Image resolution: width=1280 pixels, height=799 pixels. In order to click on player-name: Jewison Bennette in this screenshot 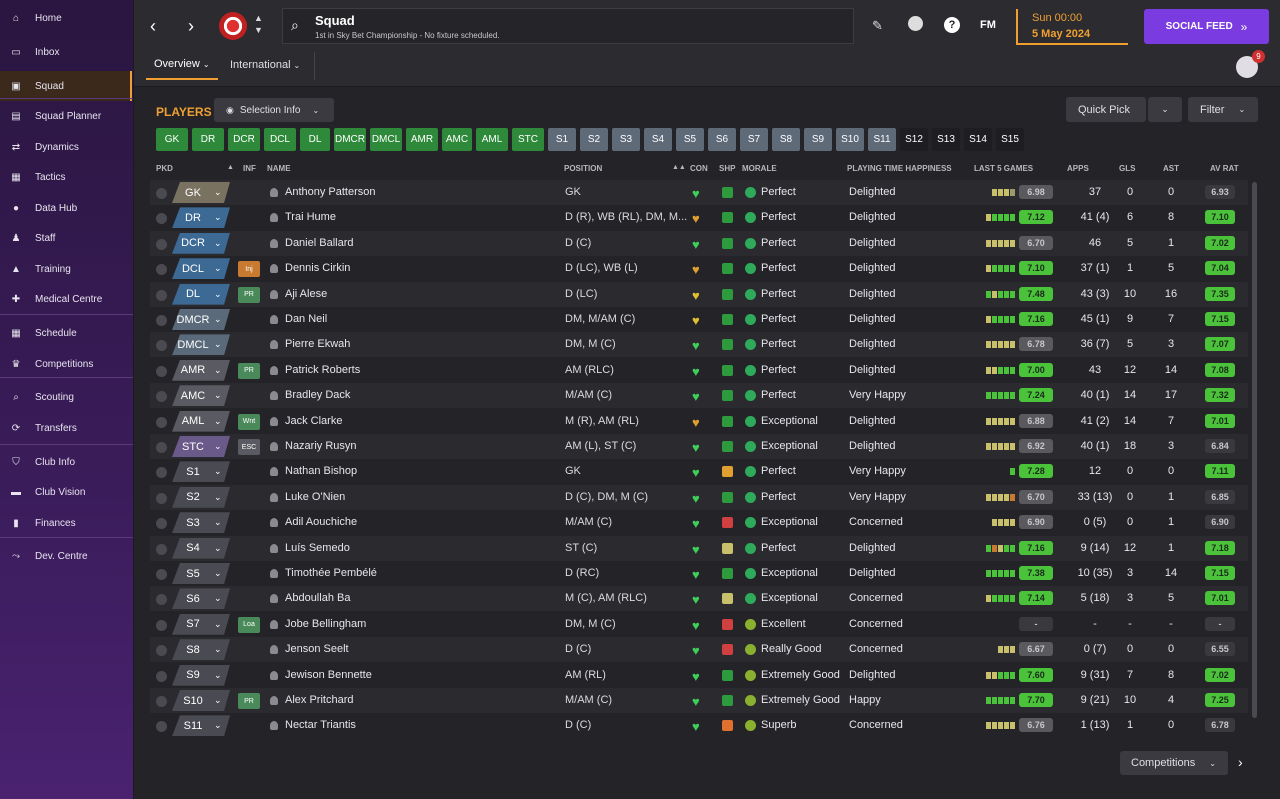, I will do `click(328, 675)`.